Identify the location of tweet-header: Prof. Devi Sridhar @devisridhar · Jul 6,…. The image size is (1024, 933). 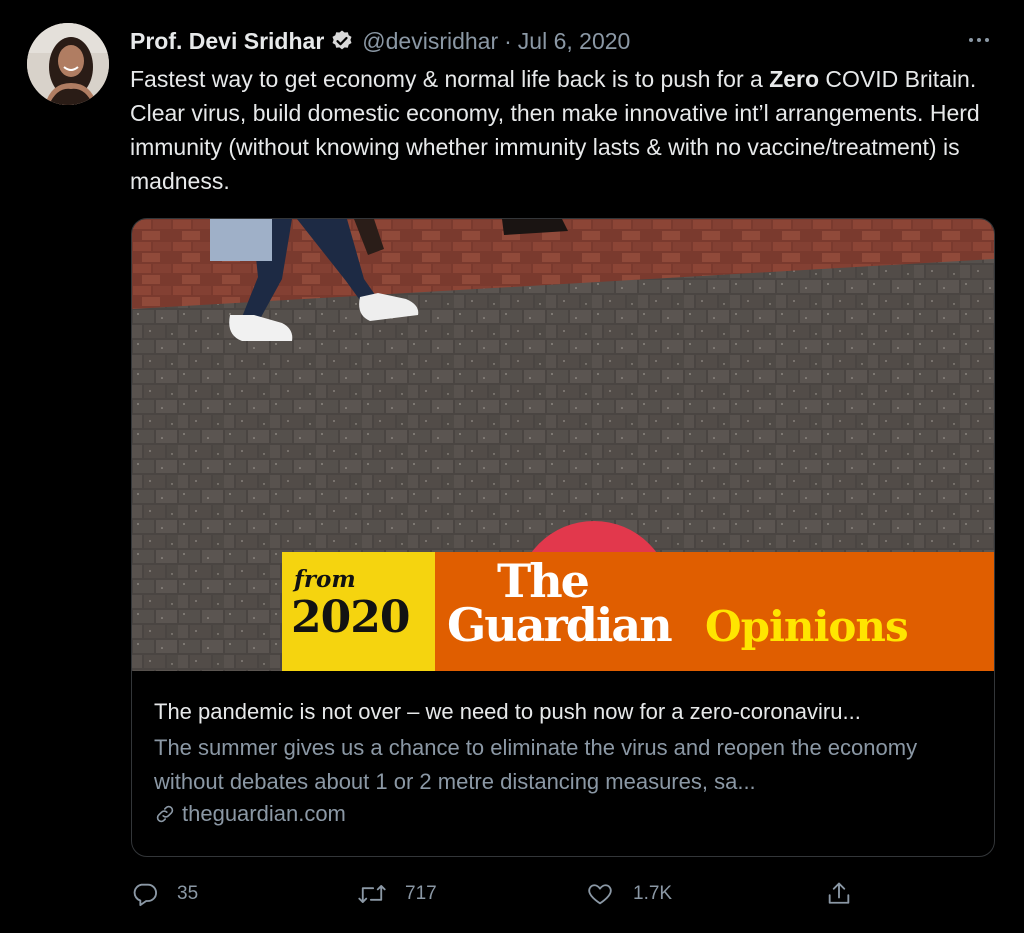
(380, 41).